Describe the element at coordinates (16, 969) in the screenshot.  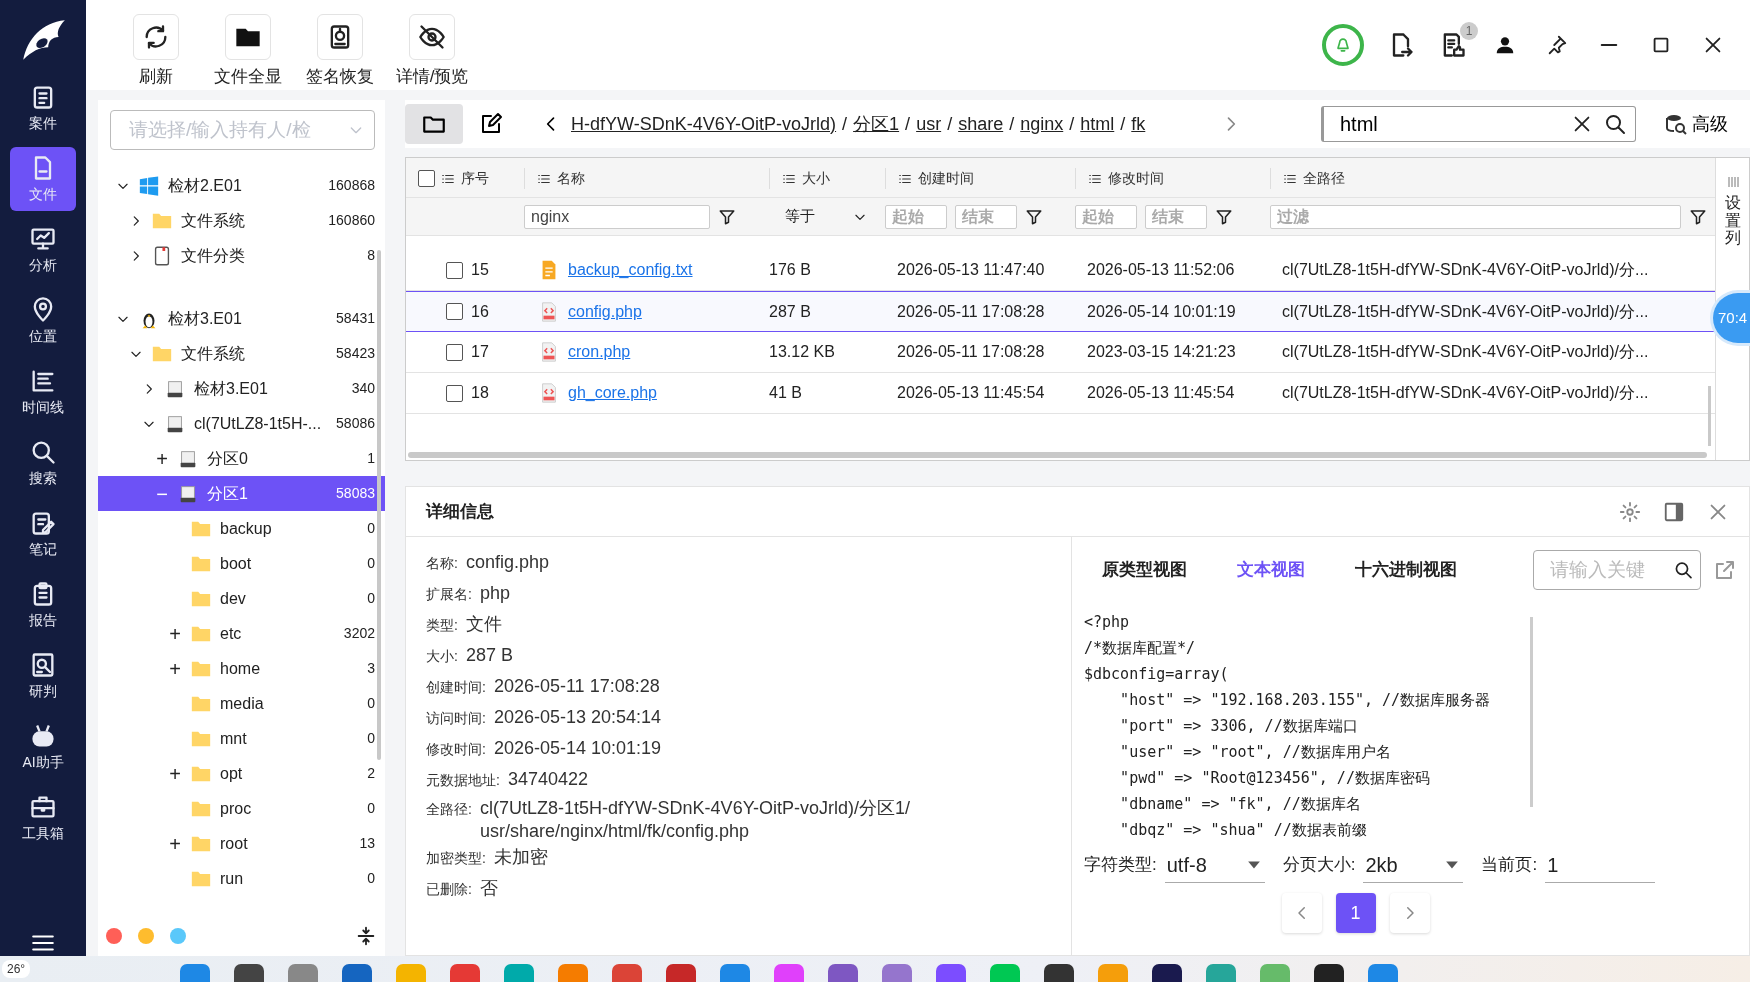
I see `weather-widget: 26°` at that location.